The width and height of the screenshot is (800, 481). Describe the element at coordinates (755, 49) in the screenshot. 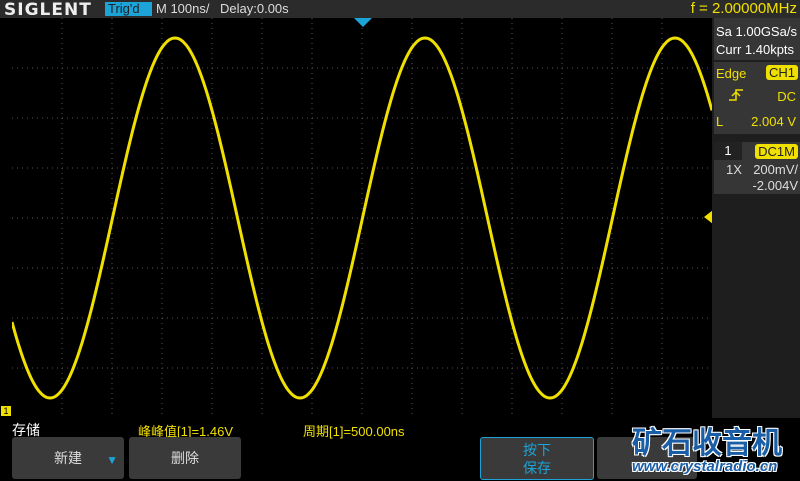

I see `memory-depth: Curr 1.40kpts` at that location.